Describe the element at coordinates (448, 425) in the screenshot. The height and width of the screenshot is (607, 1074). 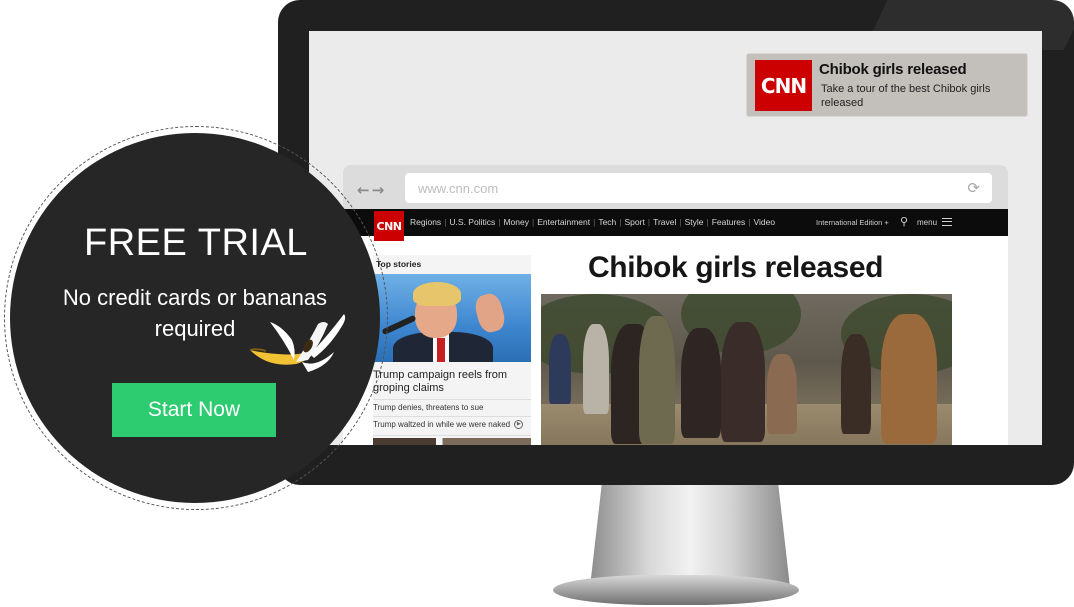
I see `story-link-2: Trump waltzed in while we were naked ▶` at that location.